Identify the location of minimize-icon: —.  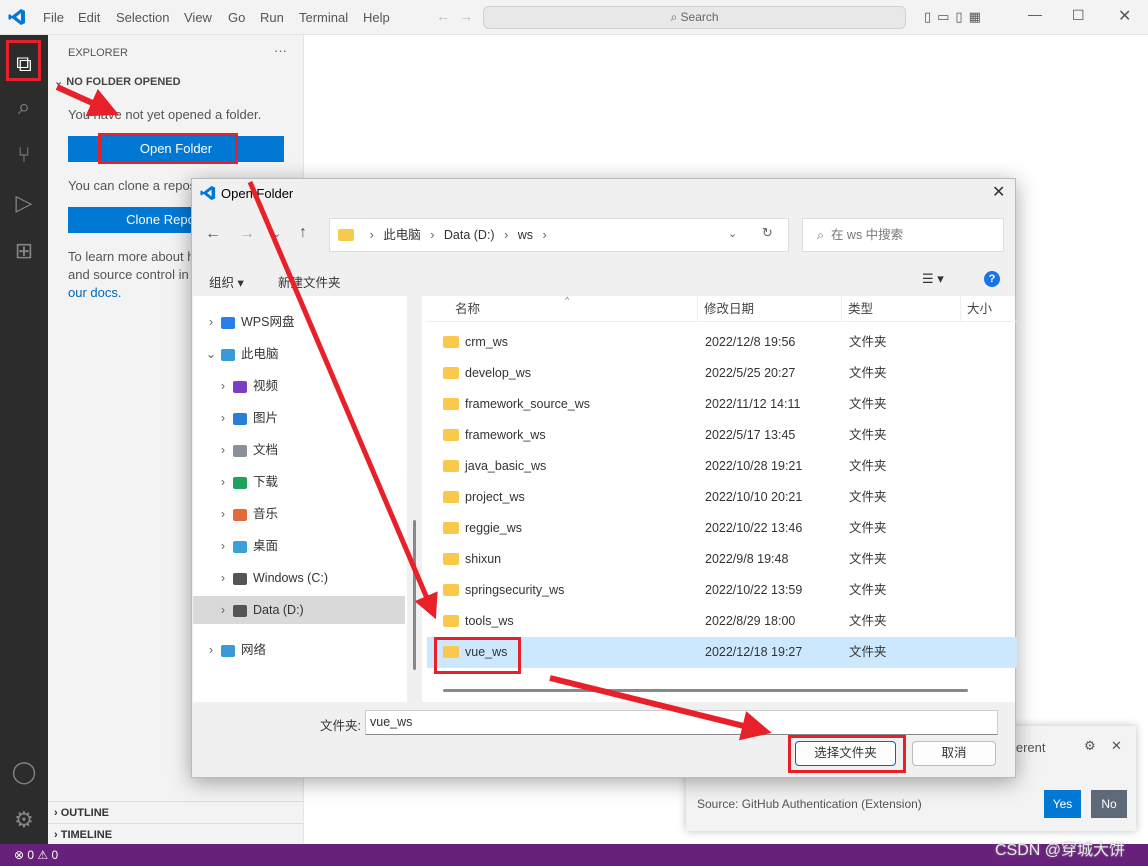
(1035, 14).